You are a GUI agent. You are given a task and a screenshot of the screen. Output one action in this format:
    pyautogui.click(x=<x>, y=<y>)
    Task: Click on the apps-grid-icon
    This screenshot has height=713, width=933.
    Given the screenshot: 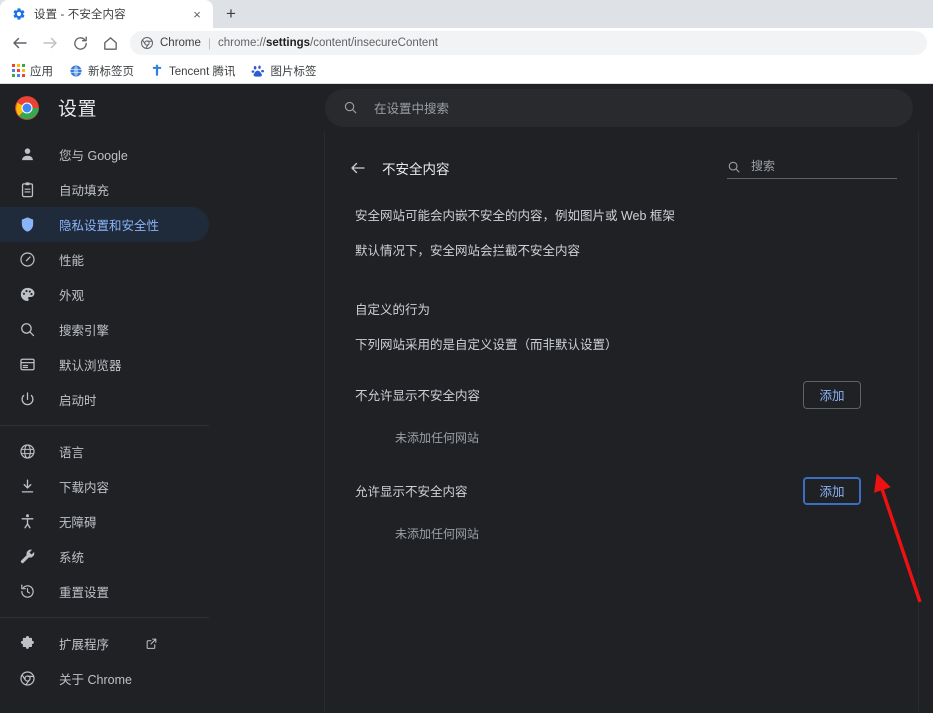 What is the action you would take?
    pyautogui.click(x=18, y=70)
    